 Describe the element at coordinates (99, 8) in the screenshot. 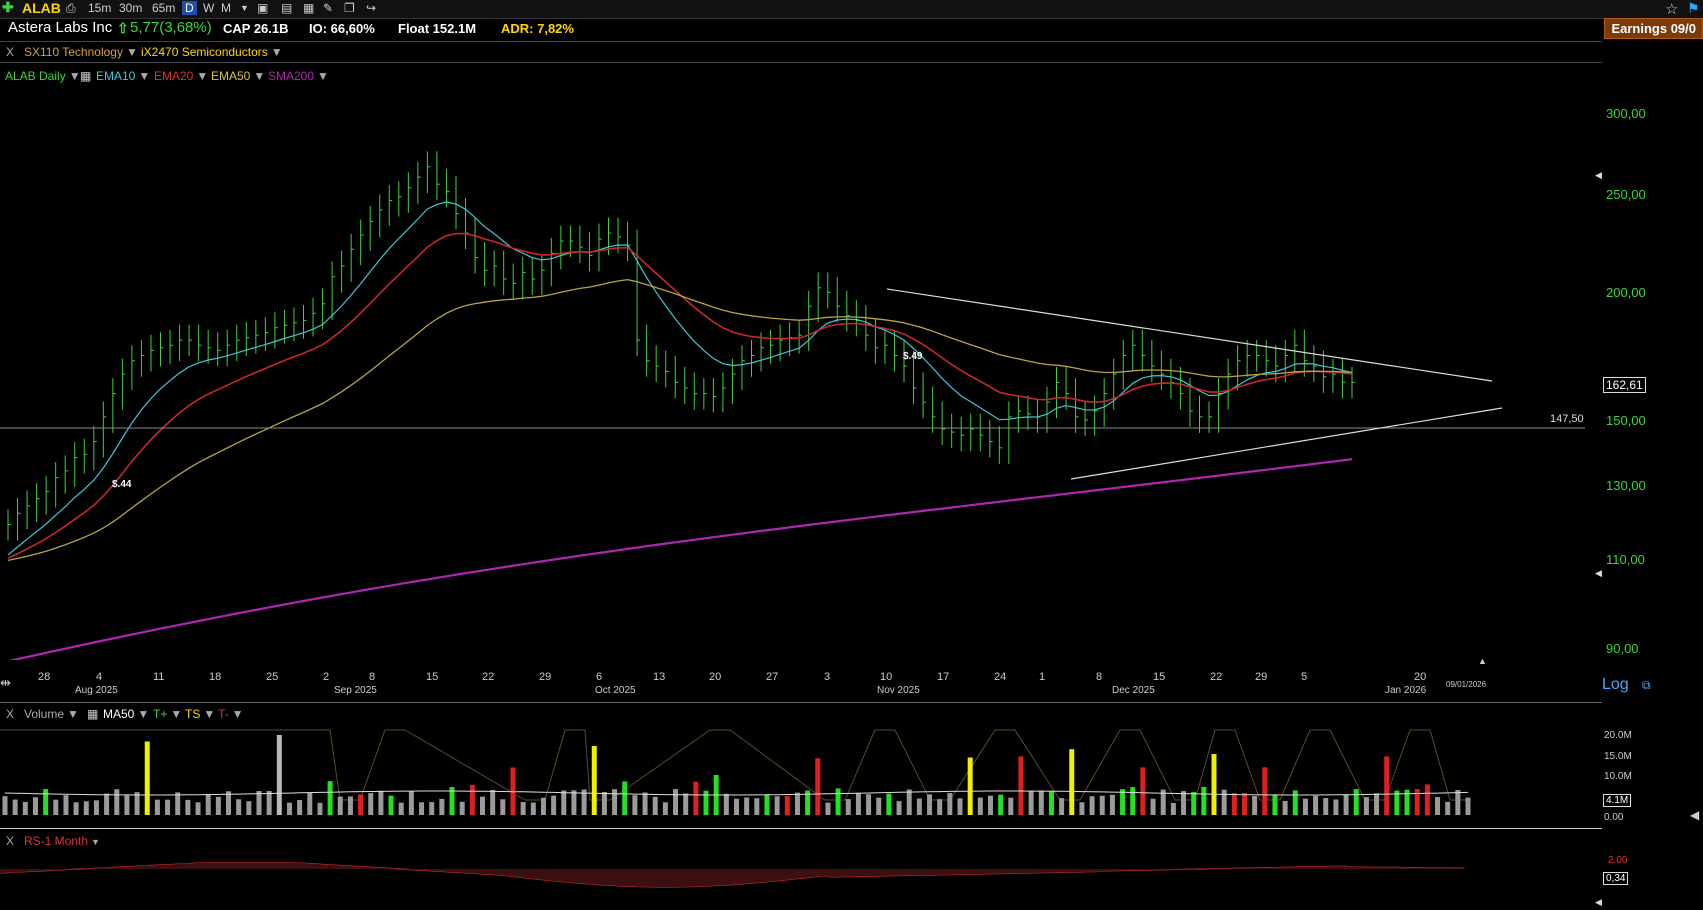

I see `timeframe-15m: 15m` at that location.